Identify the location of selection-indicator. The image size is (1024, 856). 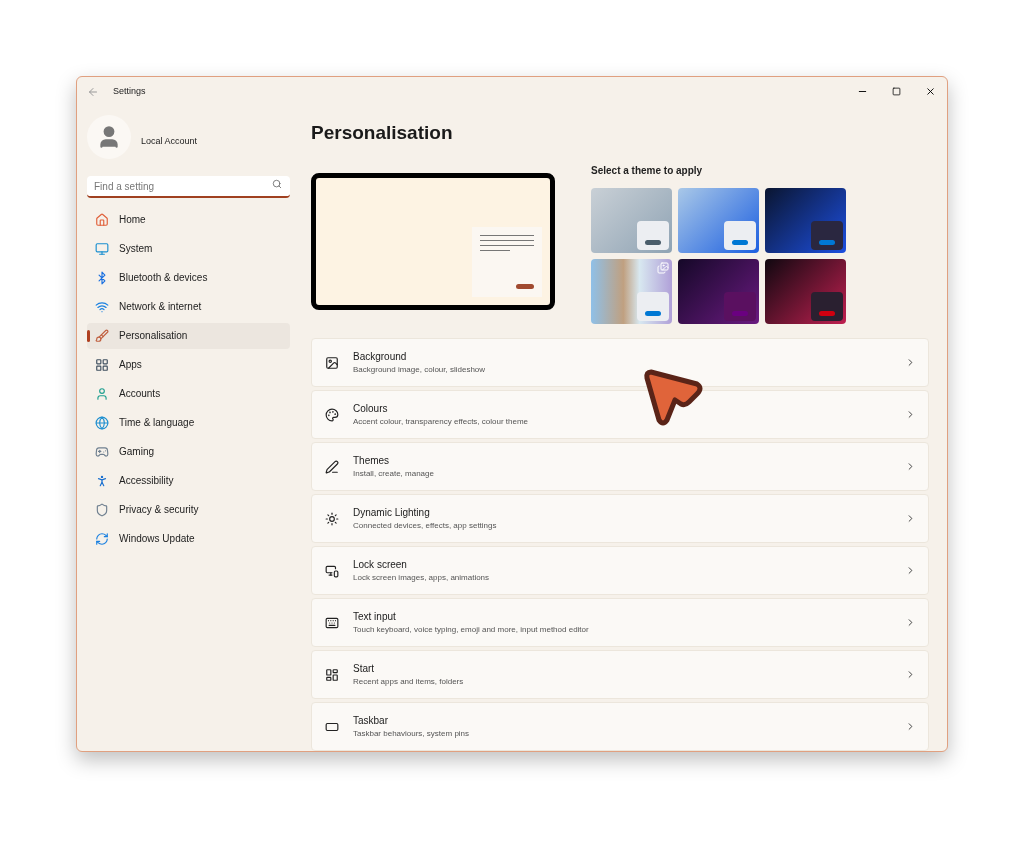
(88, 335).